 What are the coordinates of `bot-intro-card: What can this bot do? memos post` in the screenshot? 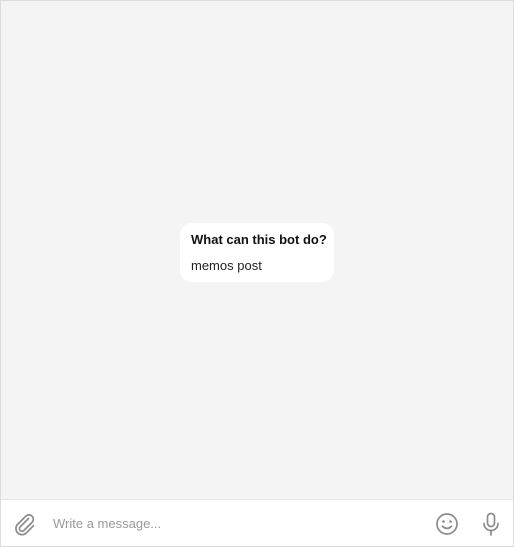 It's located at (257, 252).